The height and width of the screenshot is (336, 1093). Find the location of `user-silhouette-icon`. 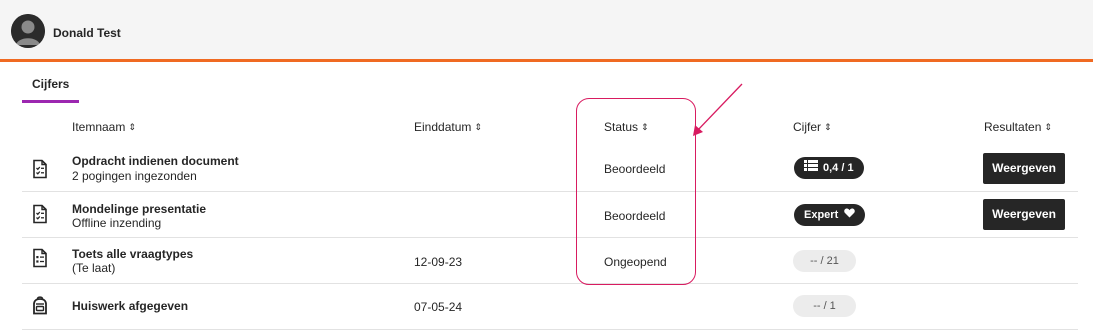

user-silhouette-icon is located at coordinates (28, 31).